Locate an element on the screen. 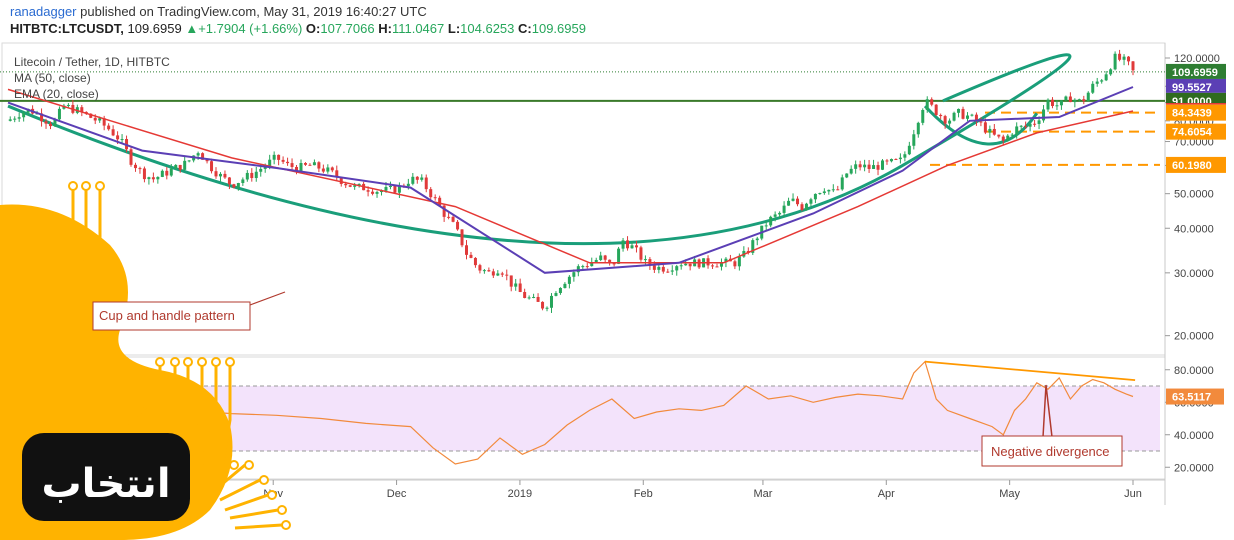  time-tick-label: May is located at coordinates (1009, 494).